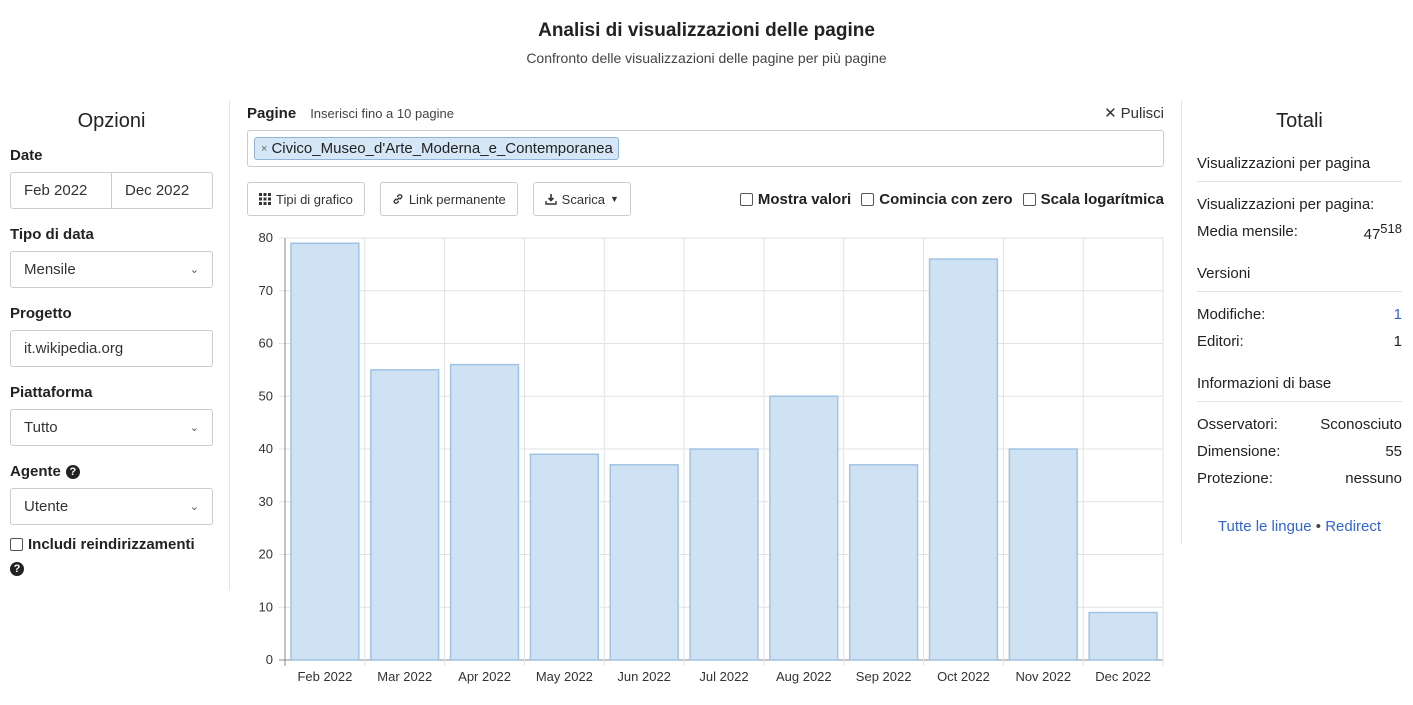  Describe the element at coordinates (1265, 526) in the screenshot. I see `all-languages-link: Tutte le lingue` at that location.